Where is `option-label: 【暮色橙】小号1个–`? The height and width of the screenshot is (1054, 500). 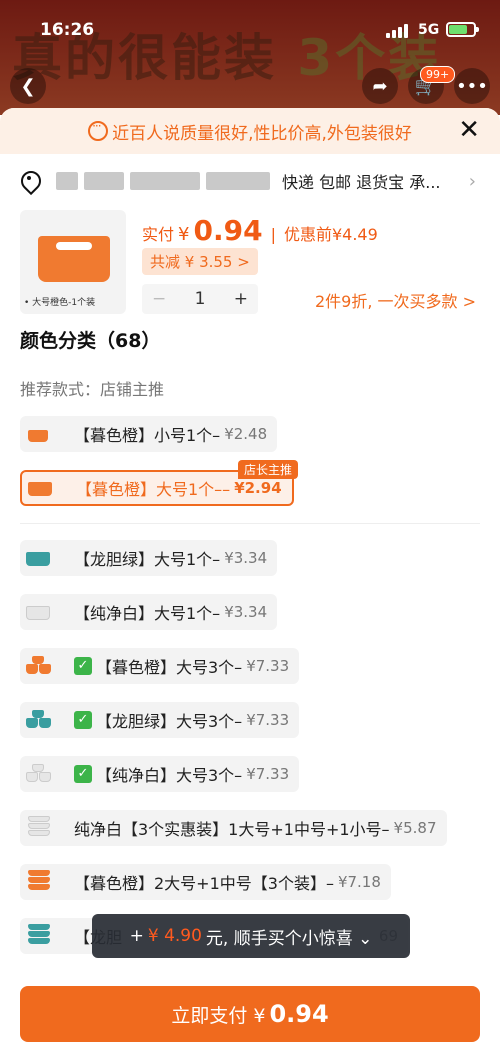
option-label: 【暮色橙】小号1个– is located at coordinates (147, 435).